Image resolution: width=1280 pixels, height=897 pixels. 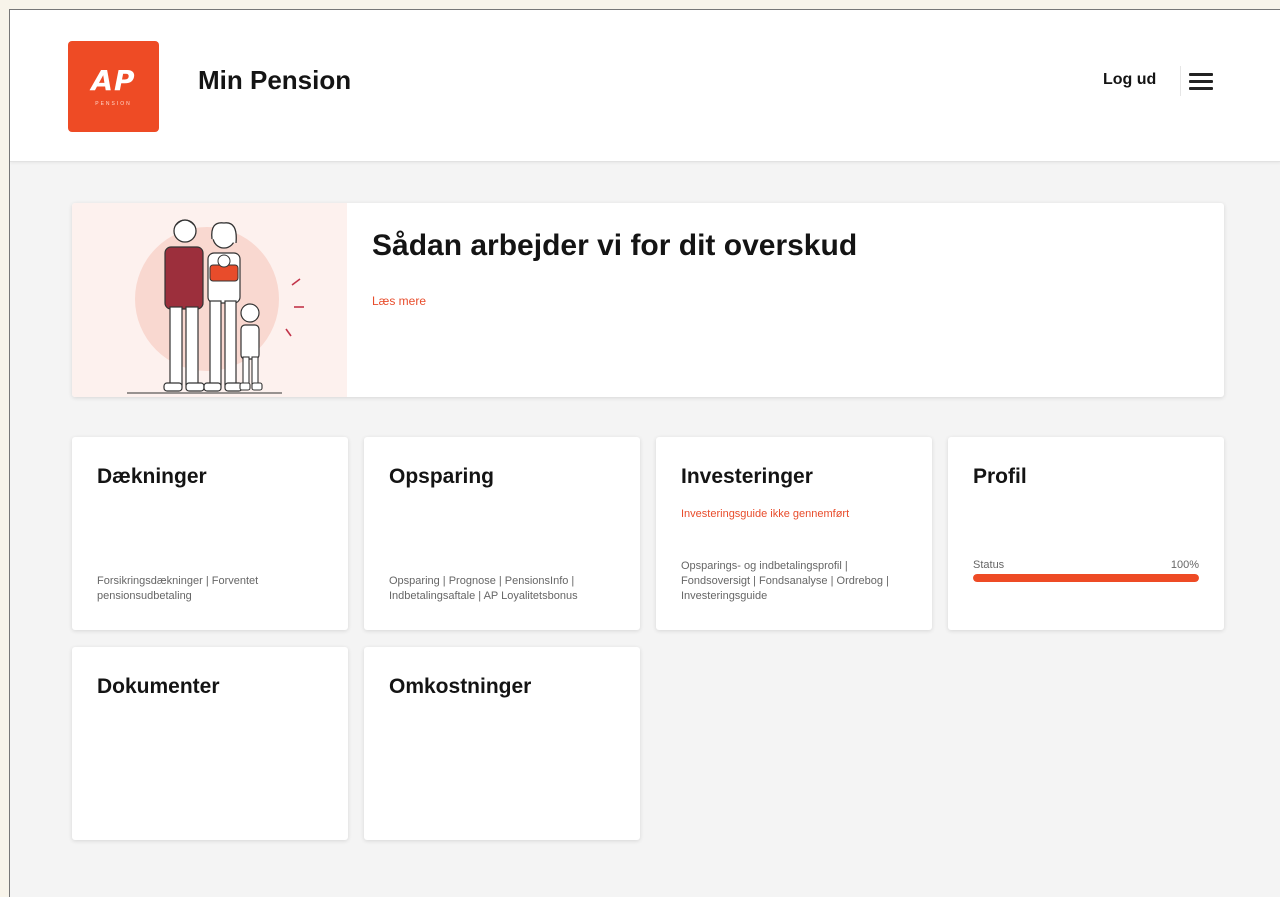 I want to click on logo-subtext: PENSION, so click(x=113, y=103).